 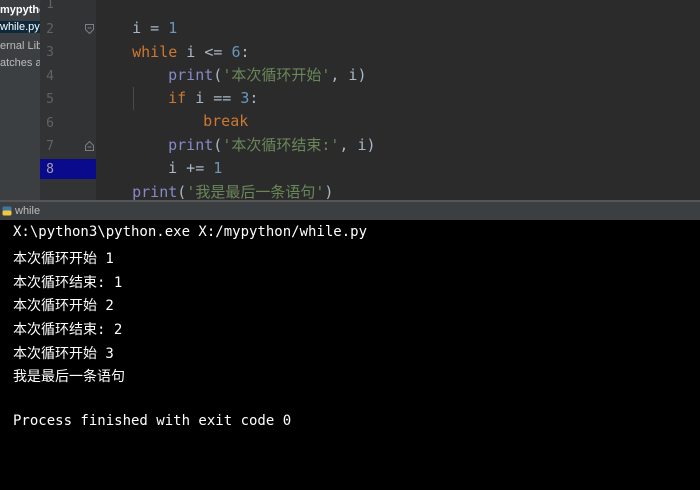 What do you see at coordinates (50, 29) in the screenshot?
I see `line-number: 2` at bounding box center [50, 29].